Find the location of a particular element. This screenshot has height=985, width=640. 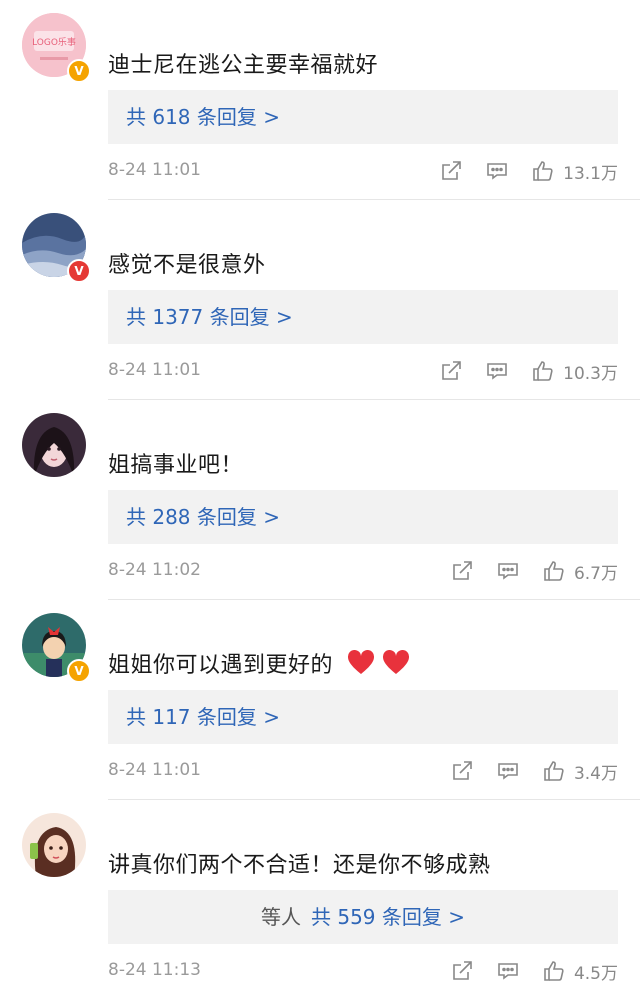

replies-link: 共 618 条回复 > is located at coordinates (363, 117).